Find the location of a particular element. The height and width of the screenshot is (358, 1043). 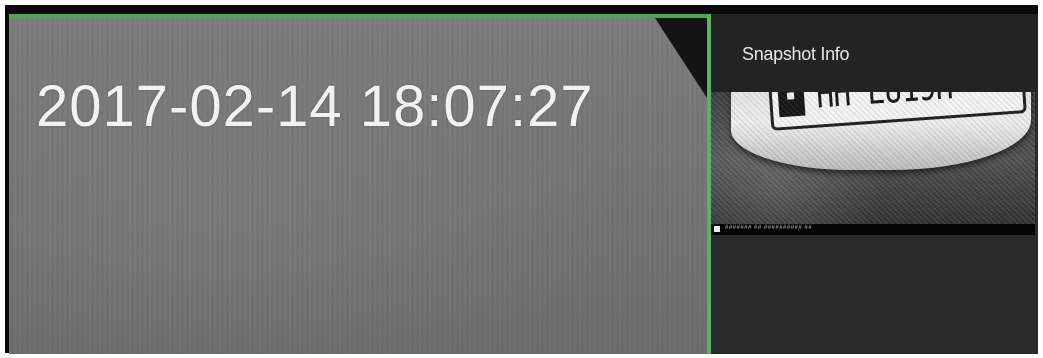

snapshot-image: HH EU19H is located at coordinates (873, 158).